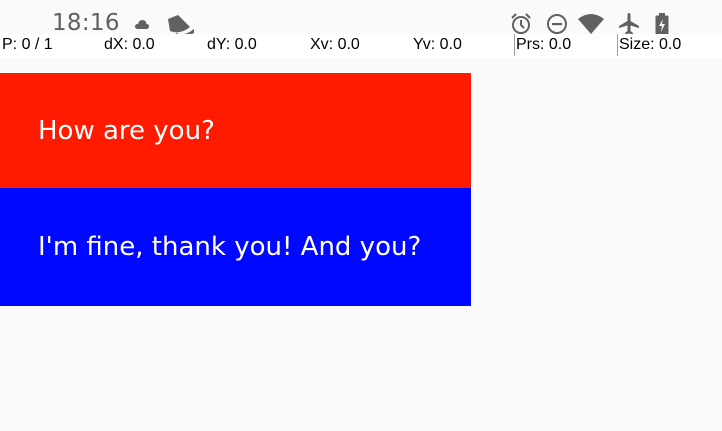  Describe the element at coordinates (650, 44) in the screenshot. I see `pointer-size: Size: 0.0` at that location.